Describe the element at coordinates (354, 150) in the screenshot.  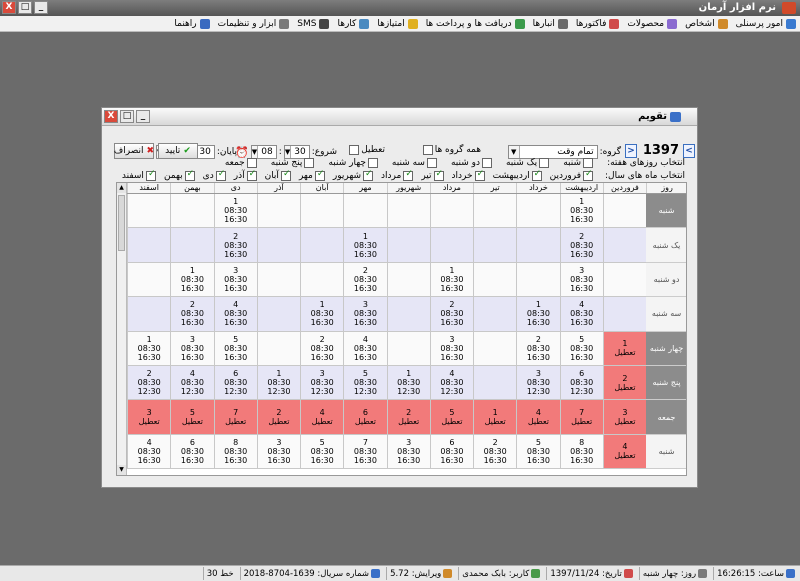
I see `holiday-checkbox` at that location.